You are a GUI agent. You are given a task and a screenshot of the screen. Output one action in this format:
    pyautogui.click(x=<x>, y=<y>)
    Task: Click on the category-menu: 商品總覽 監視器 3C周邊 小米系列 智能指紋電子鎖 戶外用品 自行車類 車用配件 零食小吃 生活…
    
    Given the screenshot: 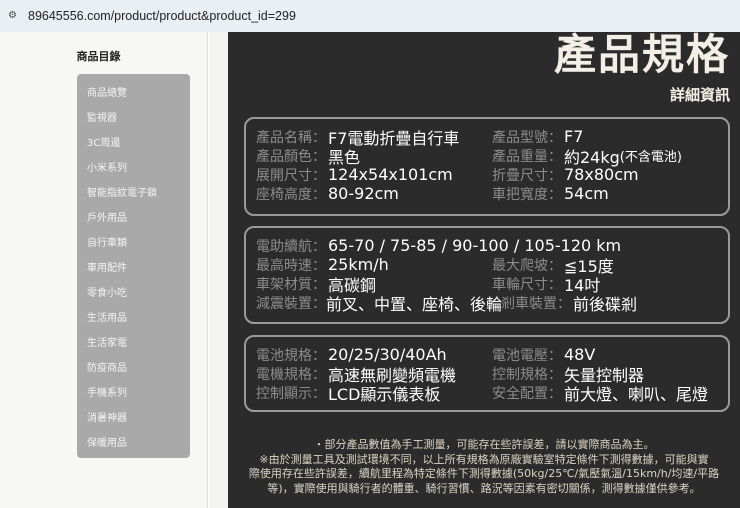 What is the action you would take?
    pyautogui.click(x=133, y=266)
    